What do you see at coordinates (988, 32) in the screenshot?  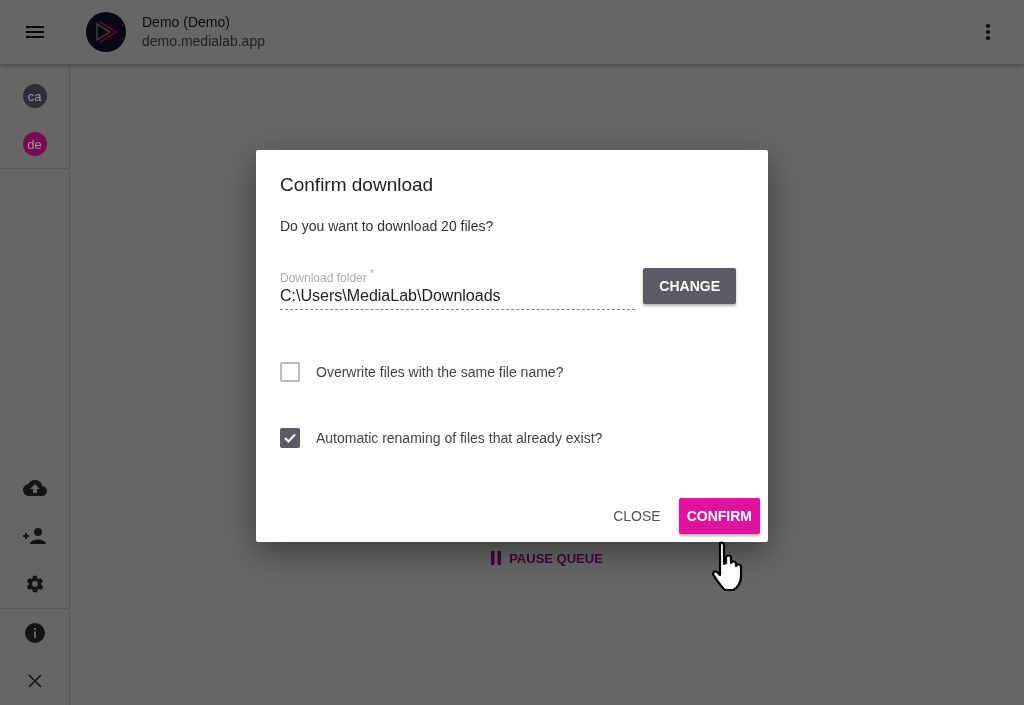 I see `more-vertical-icon` at bounding box center [988, 32].